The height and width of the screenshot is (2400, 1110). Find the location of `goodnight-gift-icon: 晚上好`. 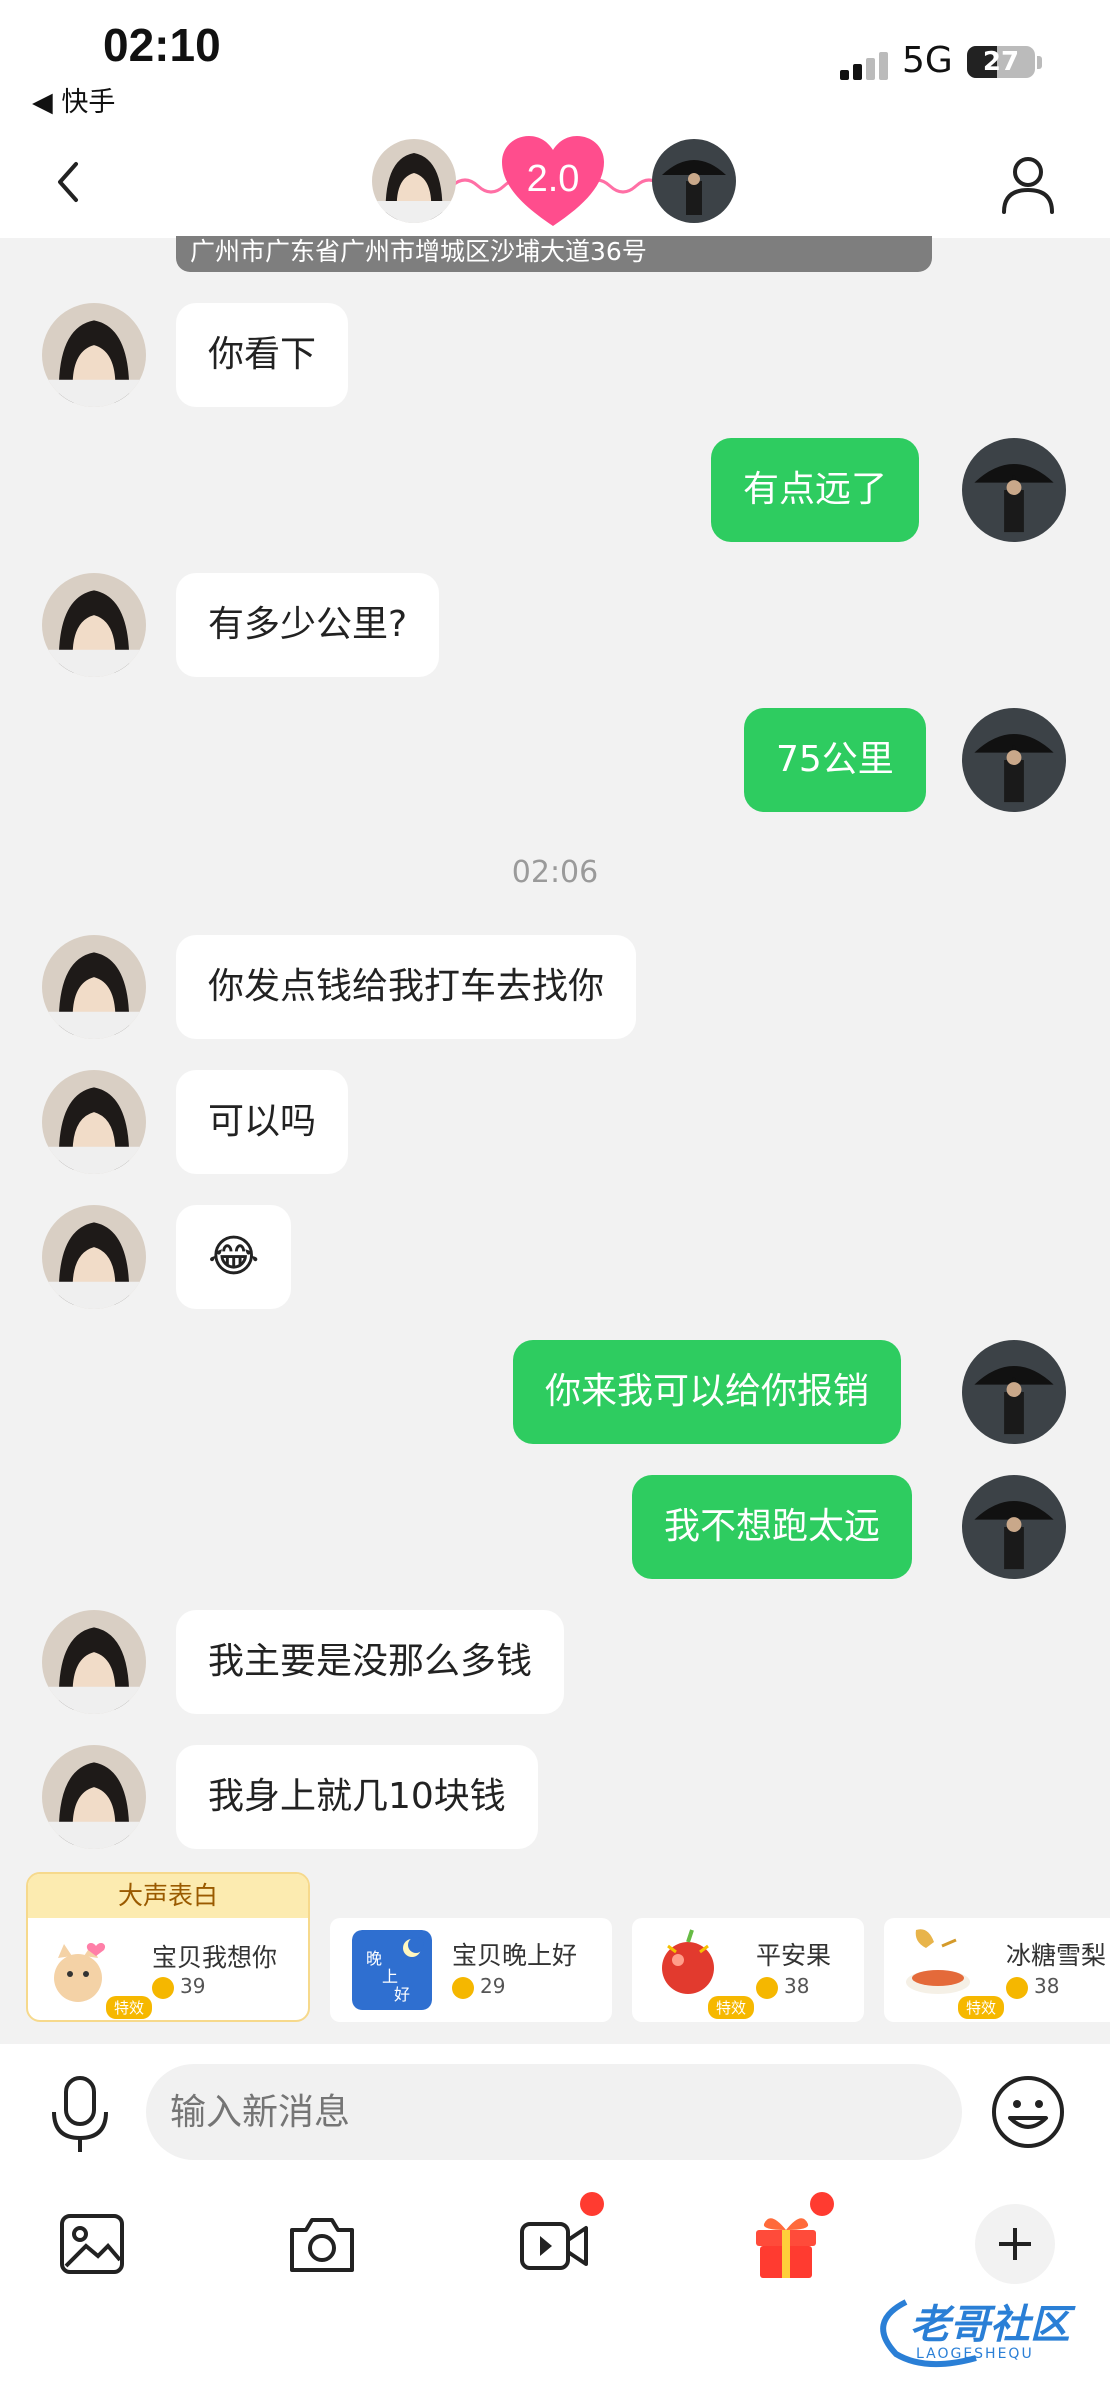

goodnight-gift-icon: 晚上好 is located at coordinates (392, 1970).